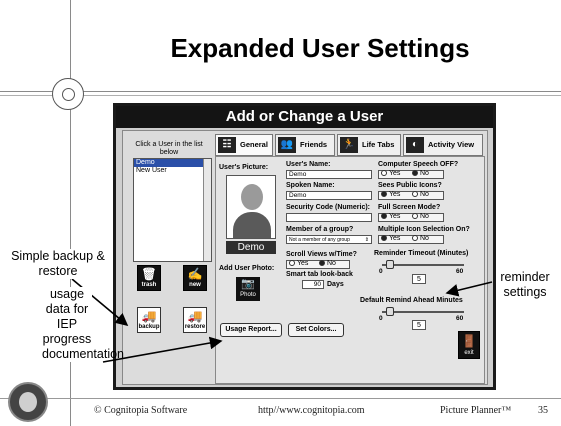 The image size is (561, 426). I want to click on backup-annotation: Simple backup & restore, so click(58, 264).